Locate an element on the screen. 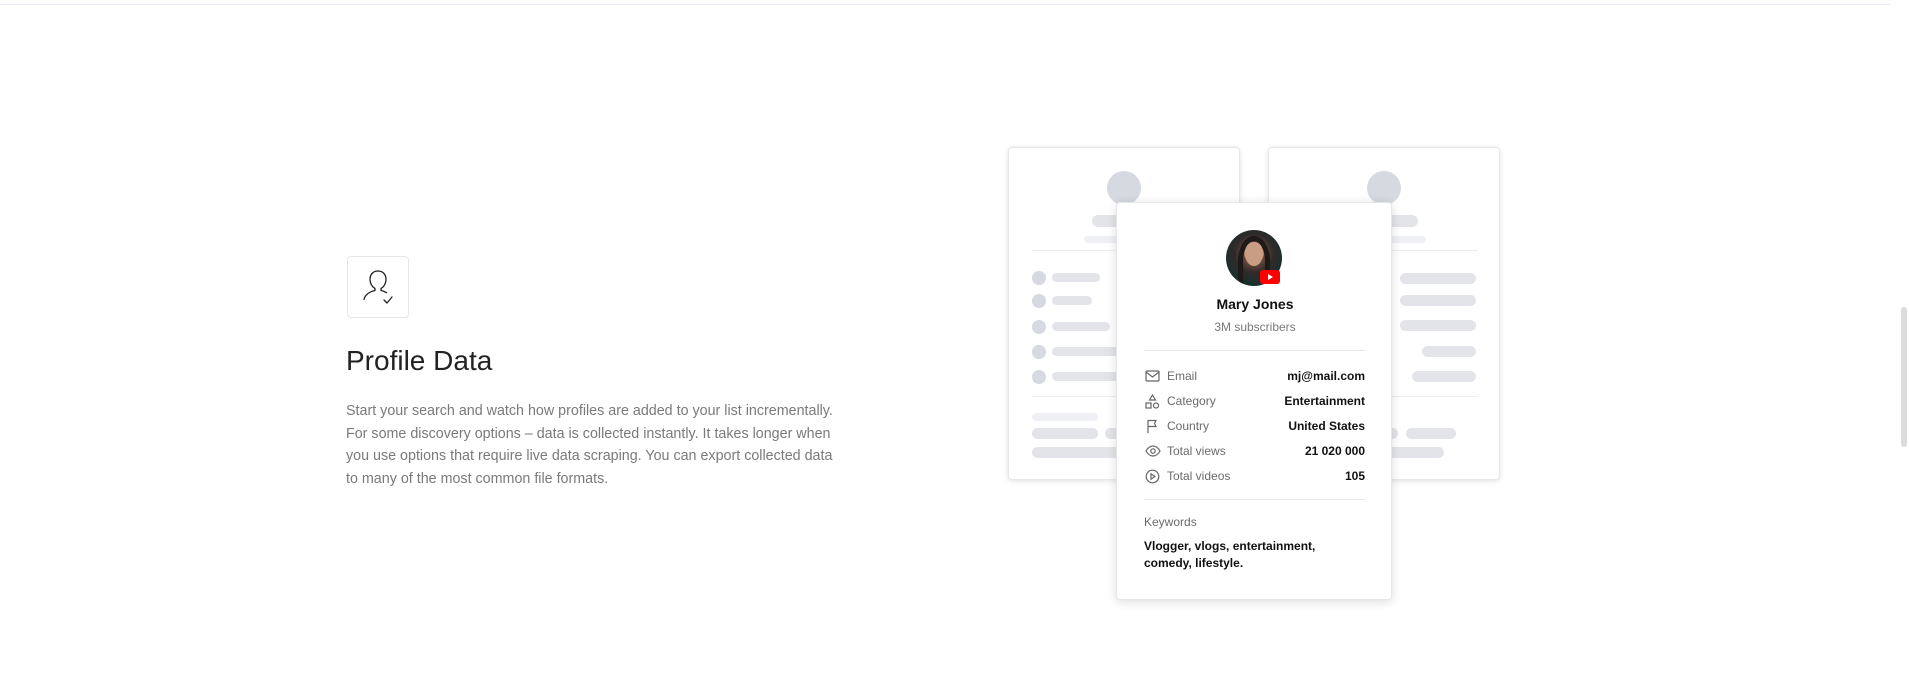  avatar-face is located at coordinates (1254, 254).